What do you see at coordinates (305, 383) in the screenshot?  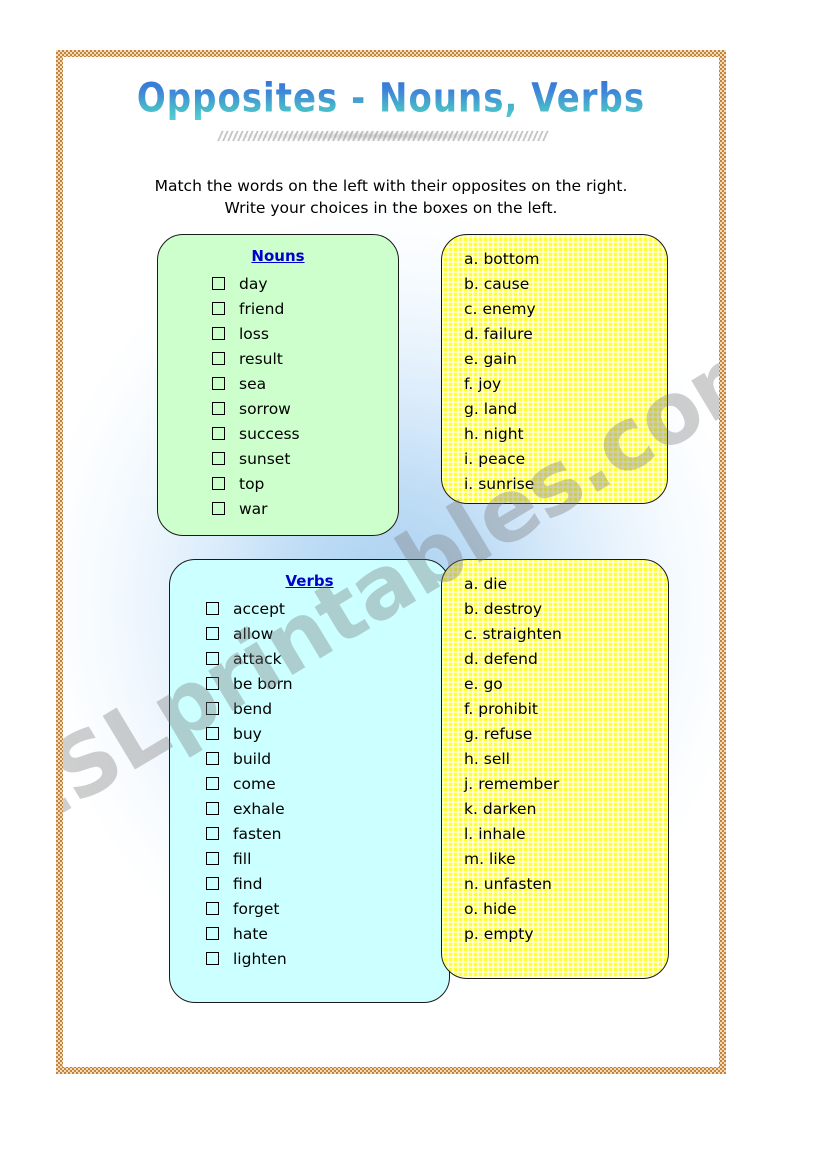 I see `list-item: sea` at bounding box center [305, 383].